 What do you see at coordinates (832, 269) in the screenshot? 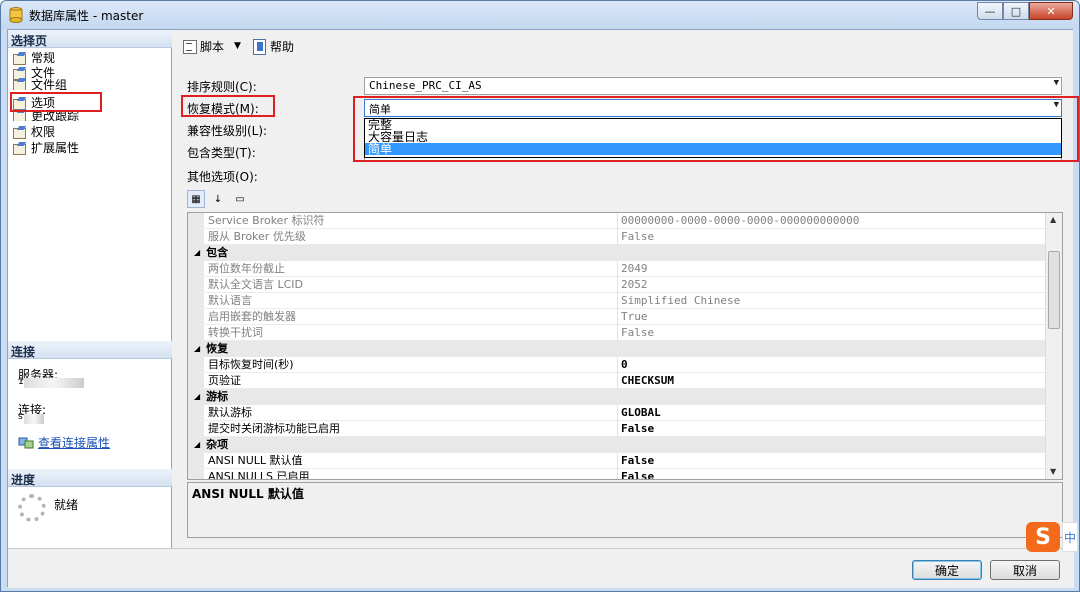
I see `grid-property-value: 2049` at bounding box center [832, 269].